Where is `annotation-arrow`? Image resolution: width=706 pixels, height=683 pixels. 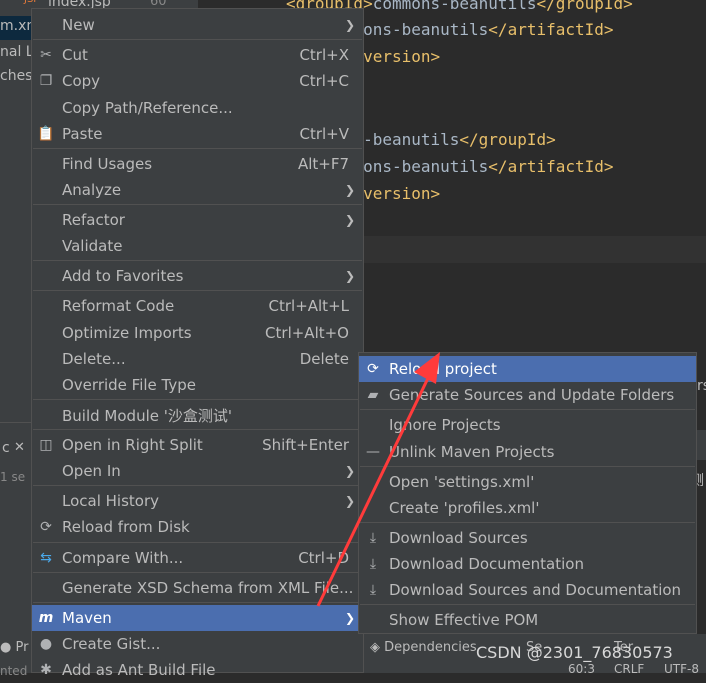 annotation-arrow is located at coordinates (378, 479).